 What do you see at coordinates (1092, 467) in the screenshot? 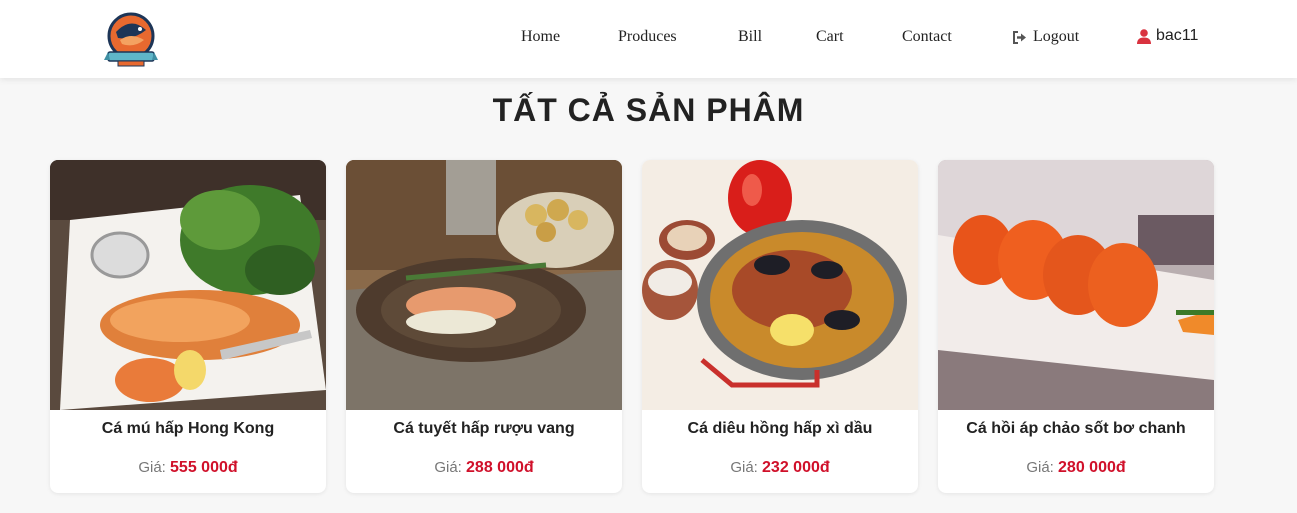
I see `price-value: 280 000đ` at bounding box center [1092, 467].